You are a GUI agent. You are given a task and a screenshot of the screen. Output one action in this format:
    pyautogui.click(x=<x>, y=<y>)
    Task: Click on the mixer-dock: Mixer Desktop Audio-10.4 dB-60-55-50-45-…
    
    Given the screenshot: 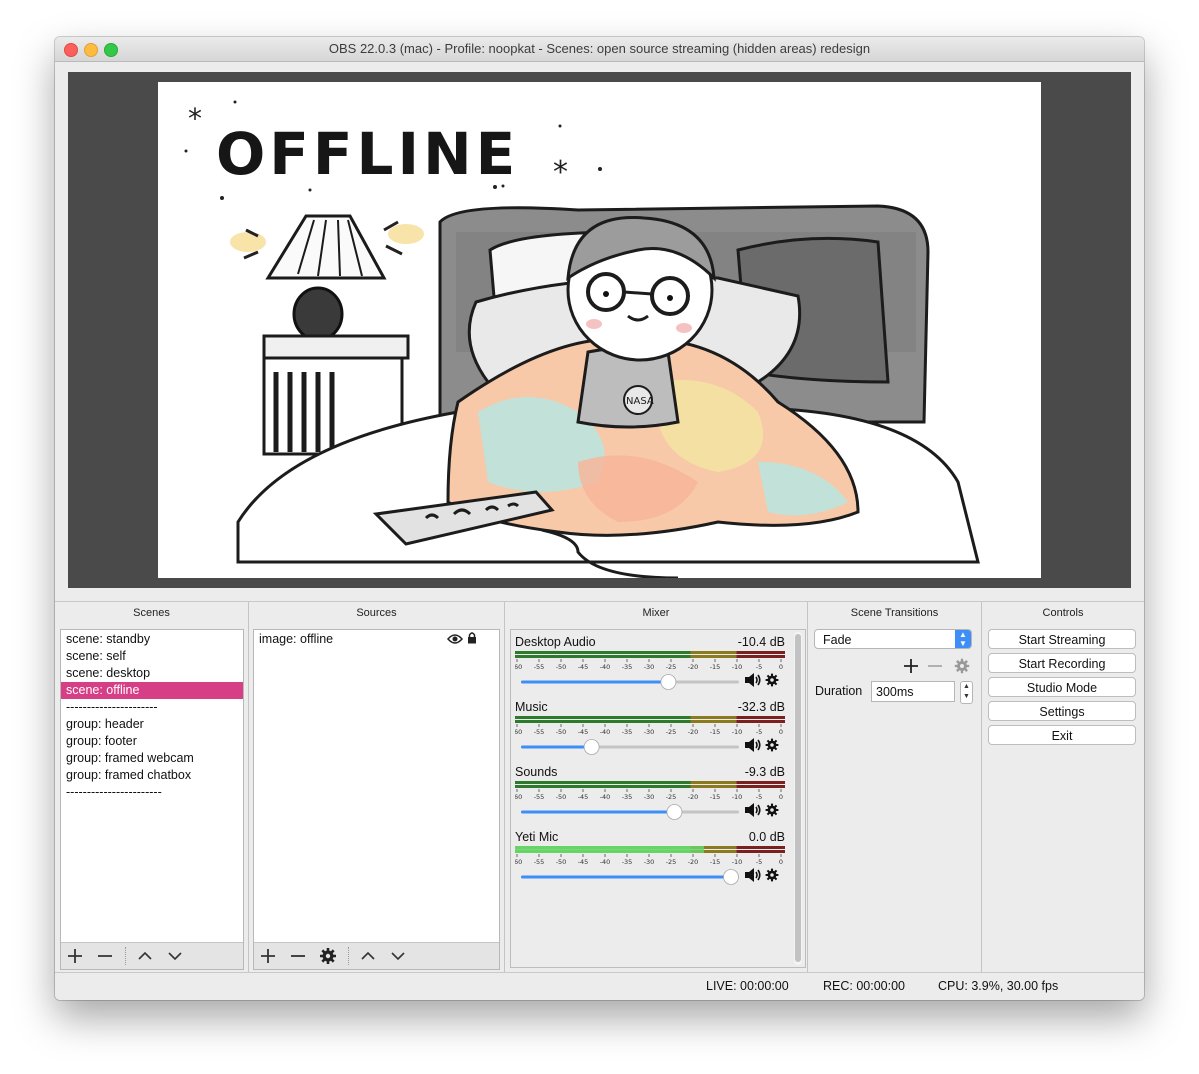 What is the action you would take?
    pyautogui.click(x=656, y=787)
    